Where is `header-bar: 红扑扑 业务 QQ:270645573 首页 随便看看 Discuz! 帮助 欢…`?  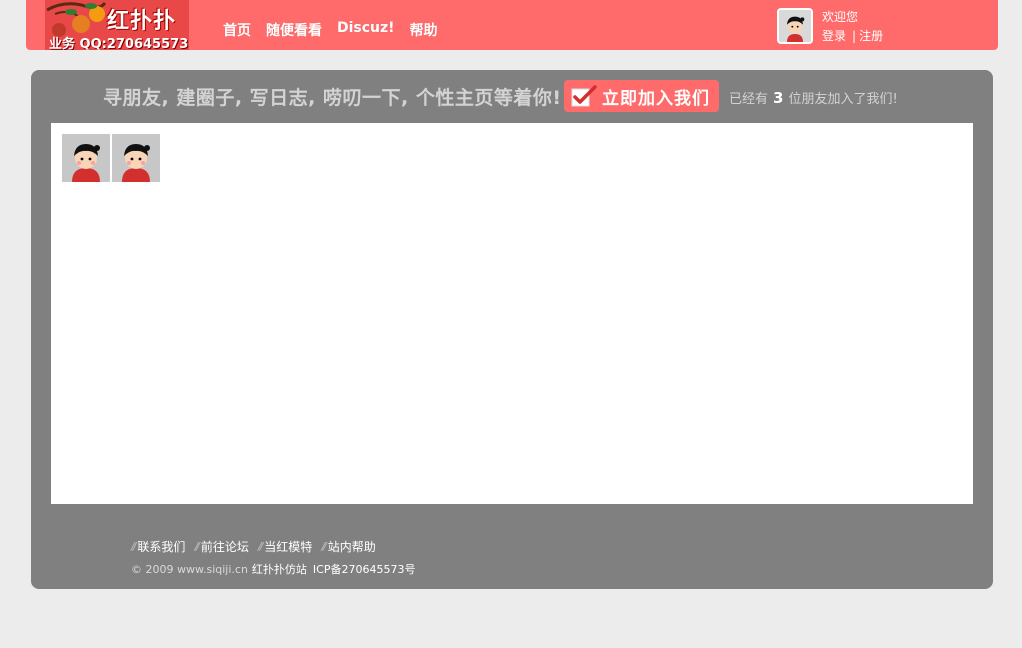 header-bar: 红扑扑 业务 QQ:270645573 首页 随便看看 Discuz! 帮助 欢… is located at coordinates (512, 25).